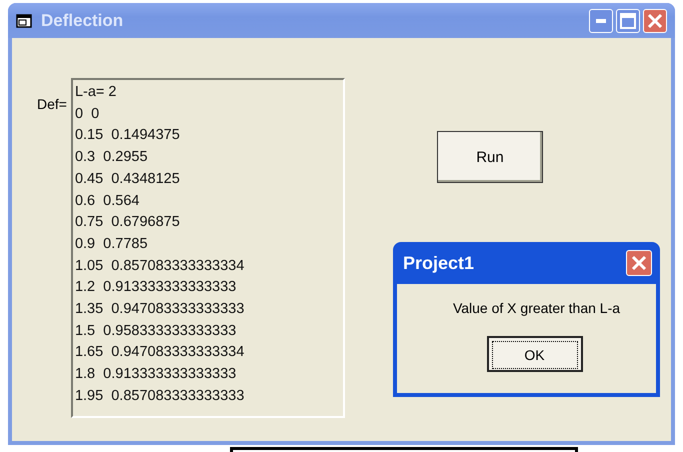  Describe the element at coordinates (536, 308) in the screenshot. I see `dialog-message: Value of X greater than L-a` at that location.